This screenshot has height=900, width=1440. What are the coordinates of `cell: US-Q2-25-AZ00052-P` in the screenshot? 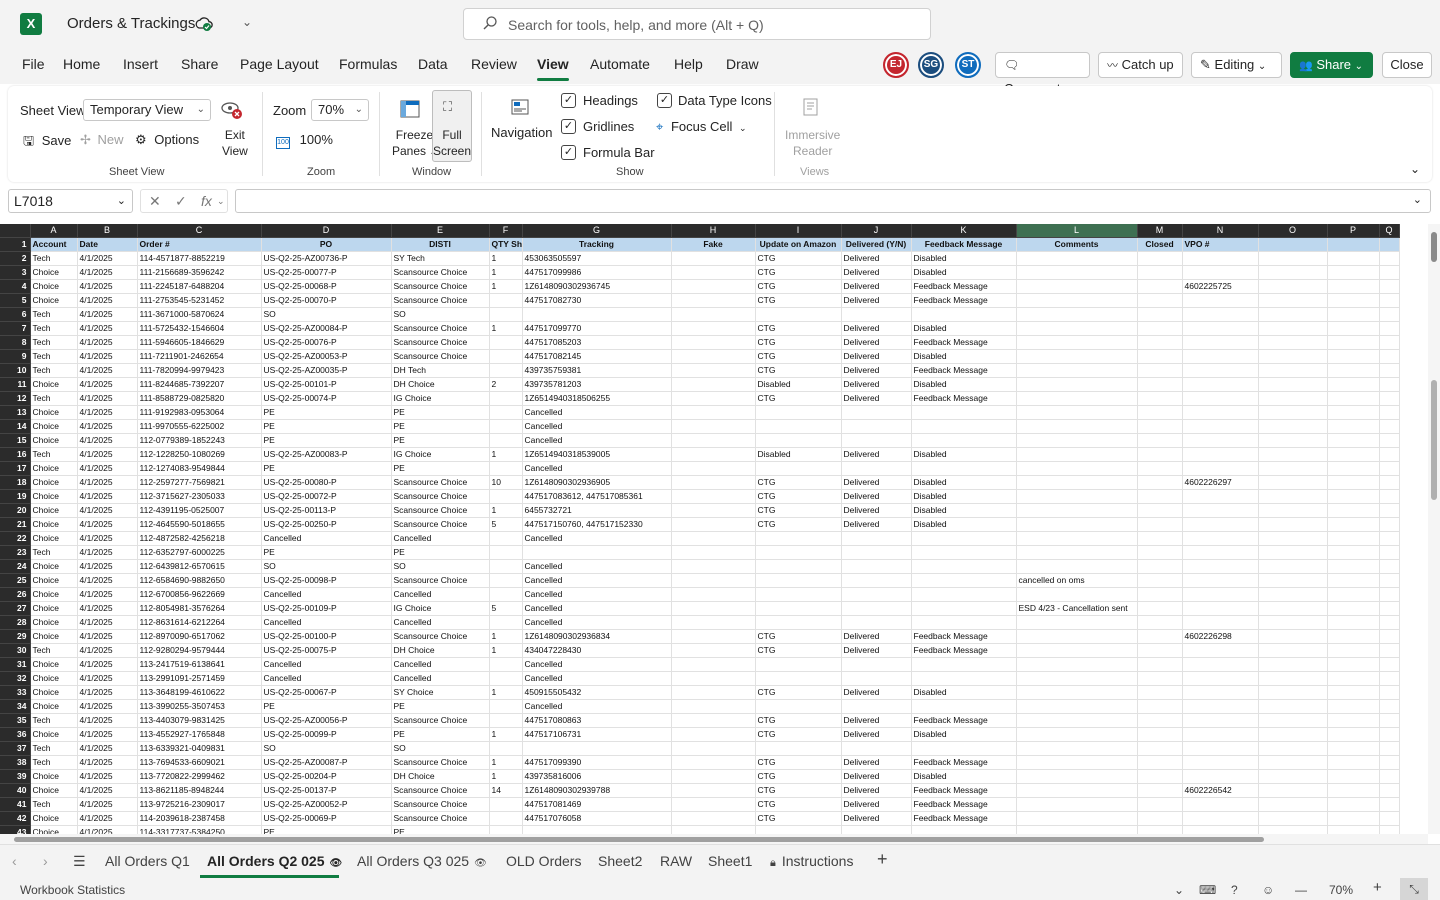 It's located at (326, 804).